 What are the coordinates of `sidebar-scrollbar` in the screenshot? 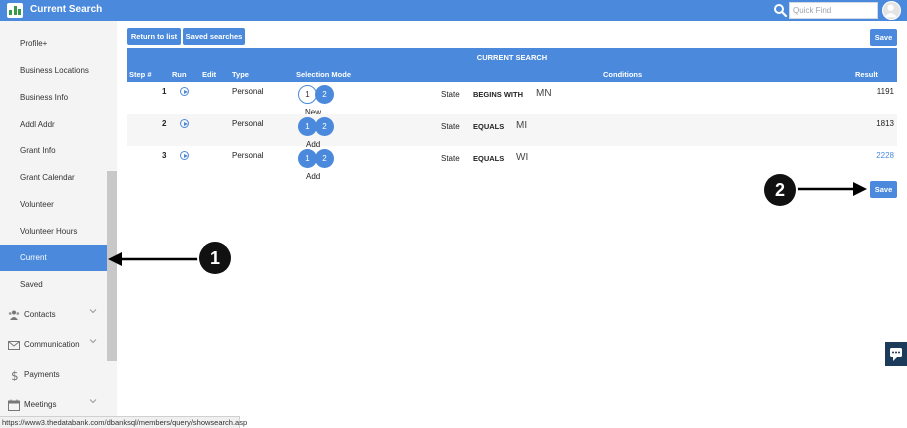 It's located at (112, 266).